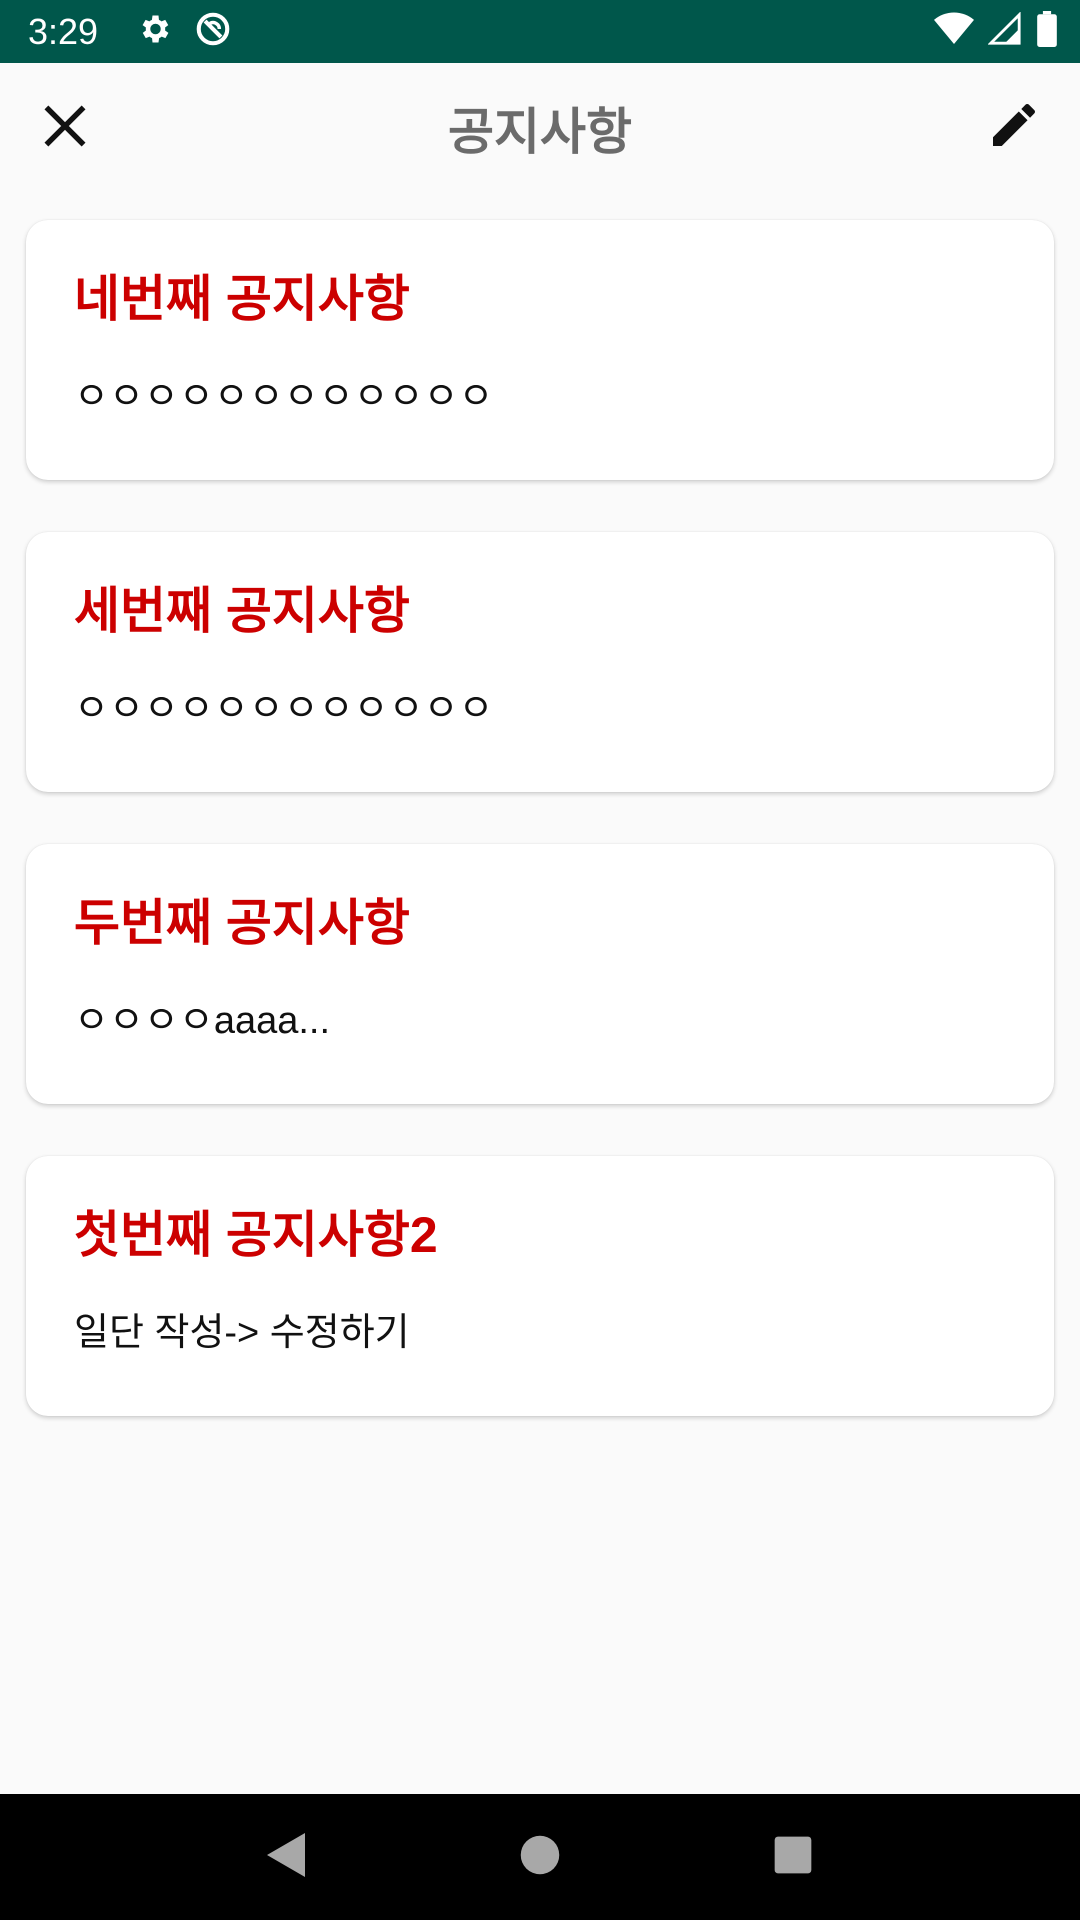 Image resolution: width=1080 pixels, height=1920 pixels. I want to click on recents-button, so click(793, 1857).